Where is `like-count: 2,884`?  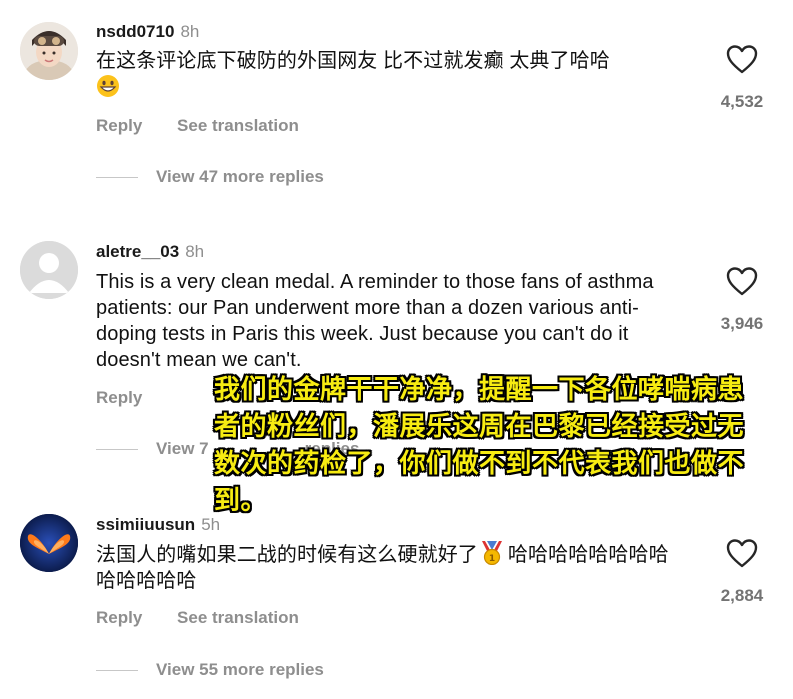
like-count: 2,884 is located at coordinates (742, 595).